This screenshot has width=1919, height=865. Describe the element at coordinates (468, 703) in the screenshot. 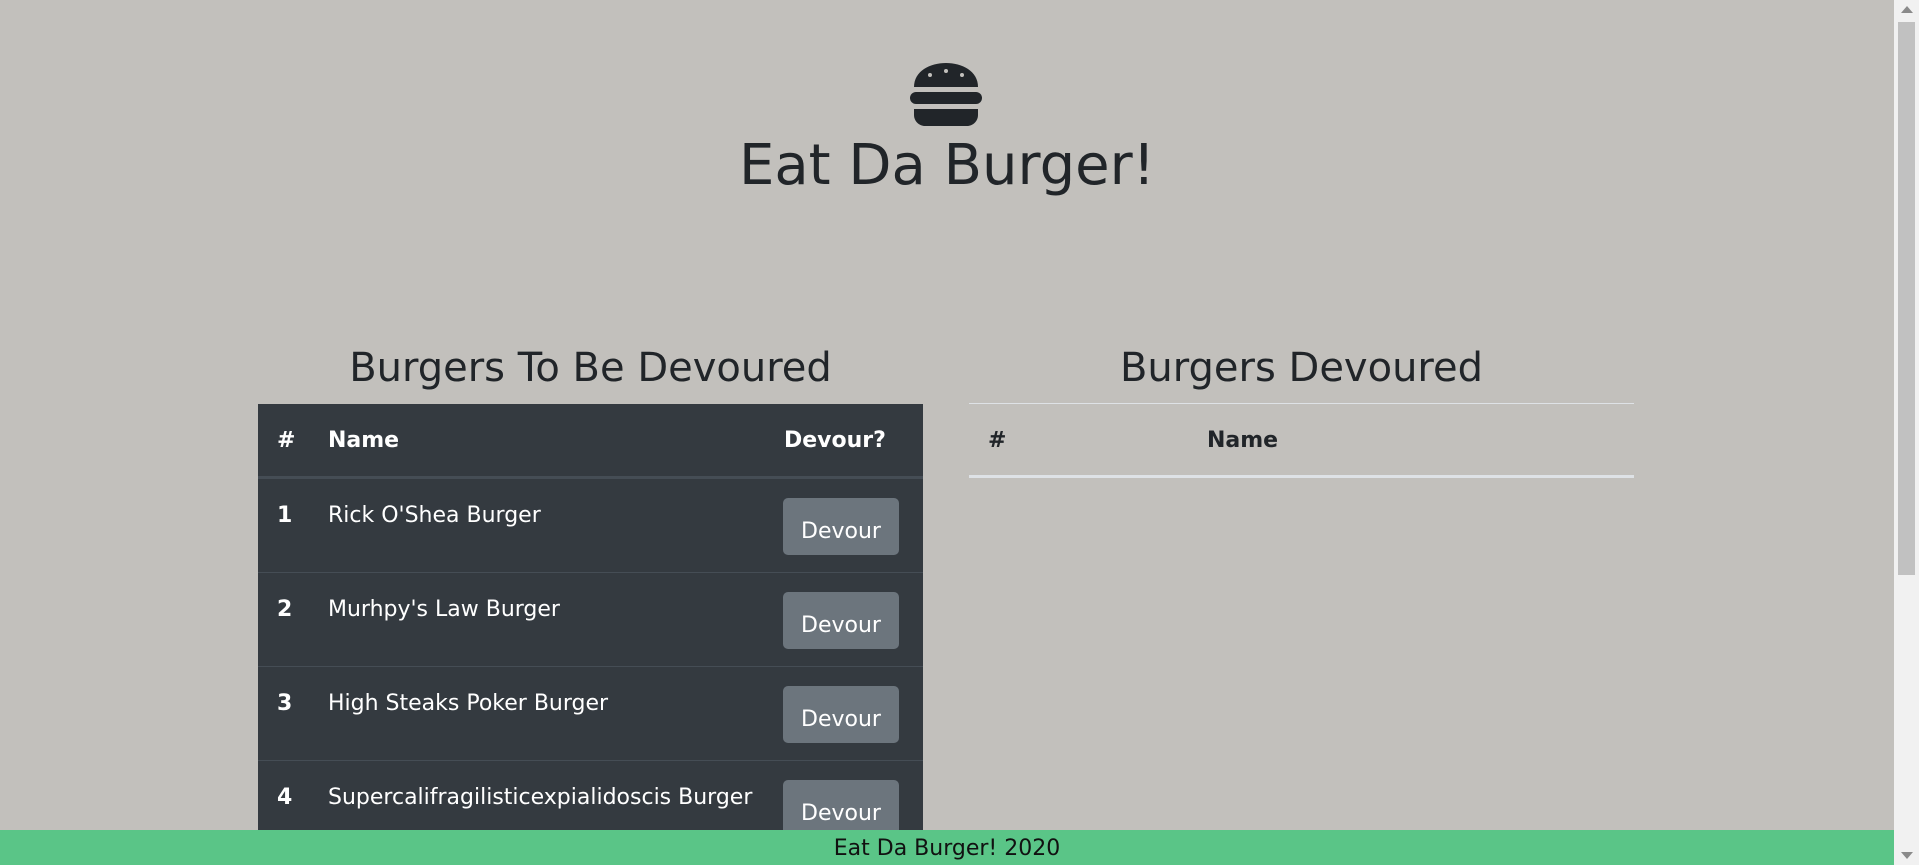

I see `burger-name: High Steaks Poker Burger` at that location.